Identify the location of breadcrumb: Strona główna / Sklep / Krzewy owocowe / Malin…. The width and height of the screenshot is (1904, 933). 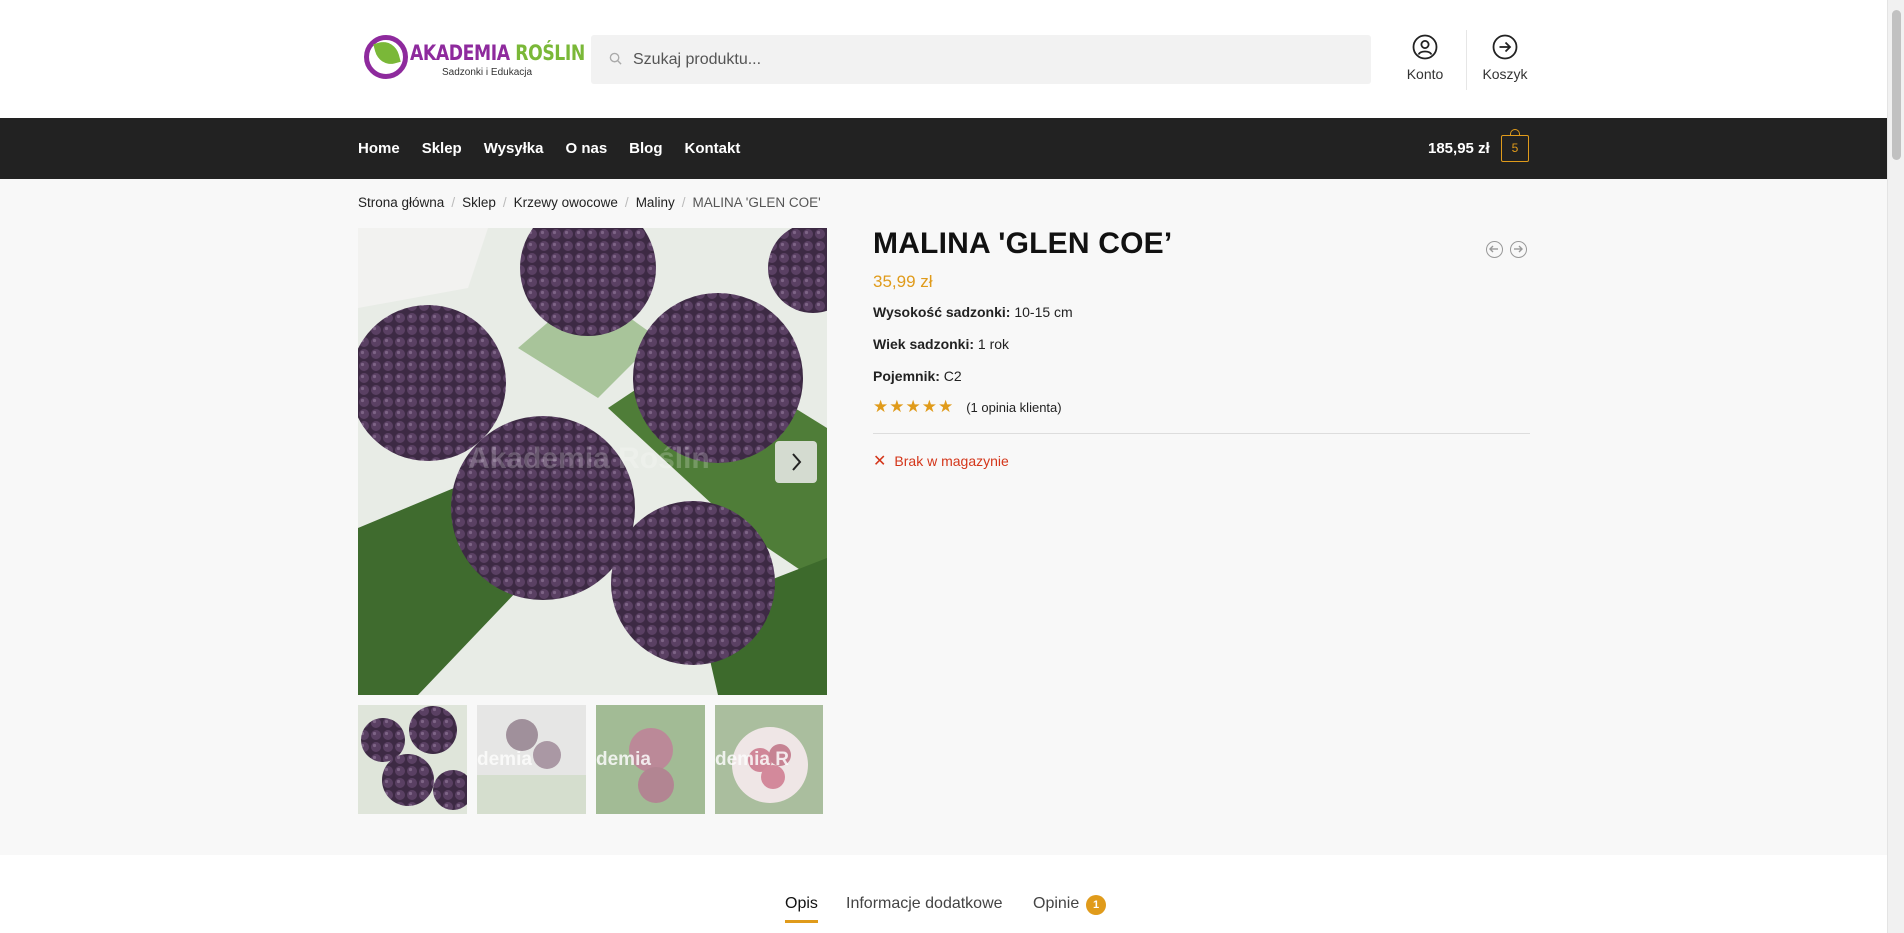
(589, 202).